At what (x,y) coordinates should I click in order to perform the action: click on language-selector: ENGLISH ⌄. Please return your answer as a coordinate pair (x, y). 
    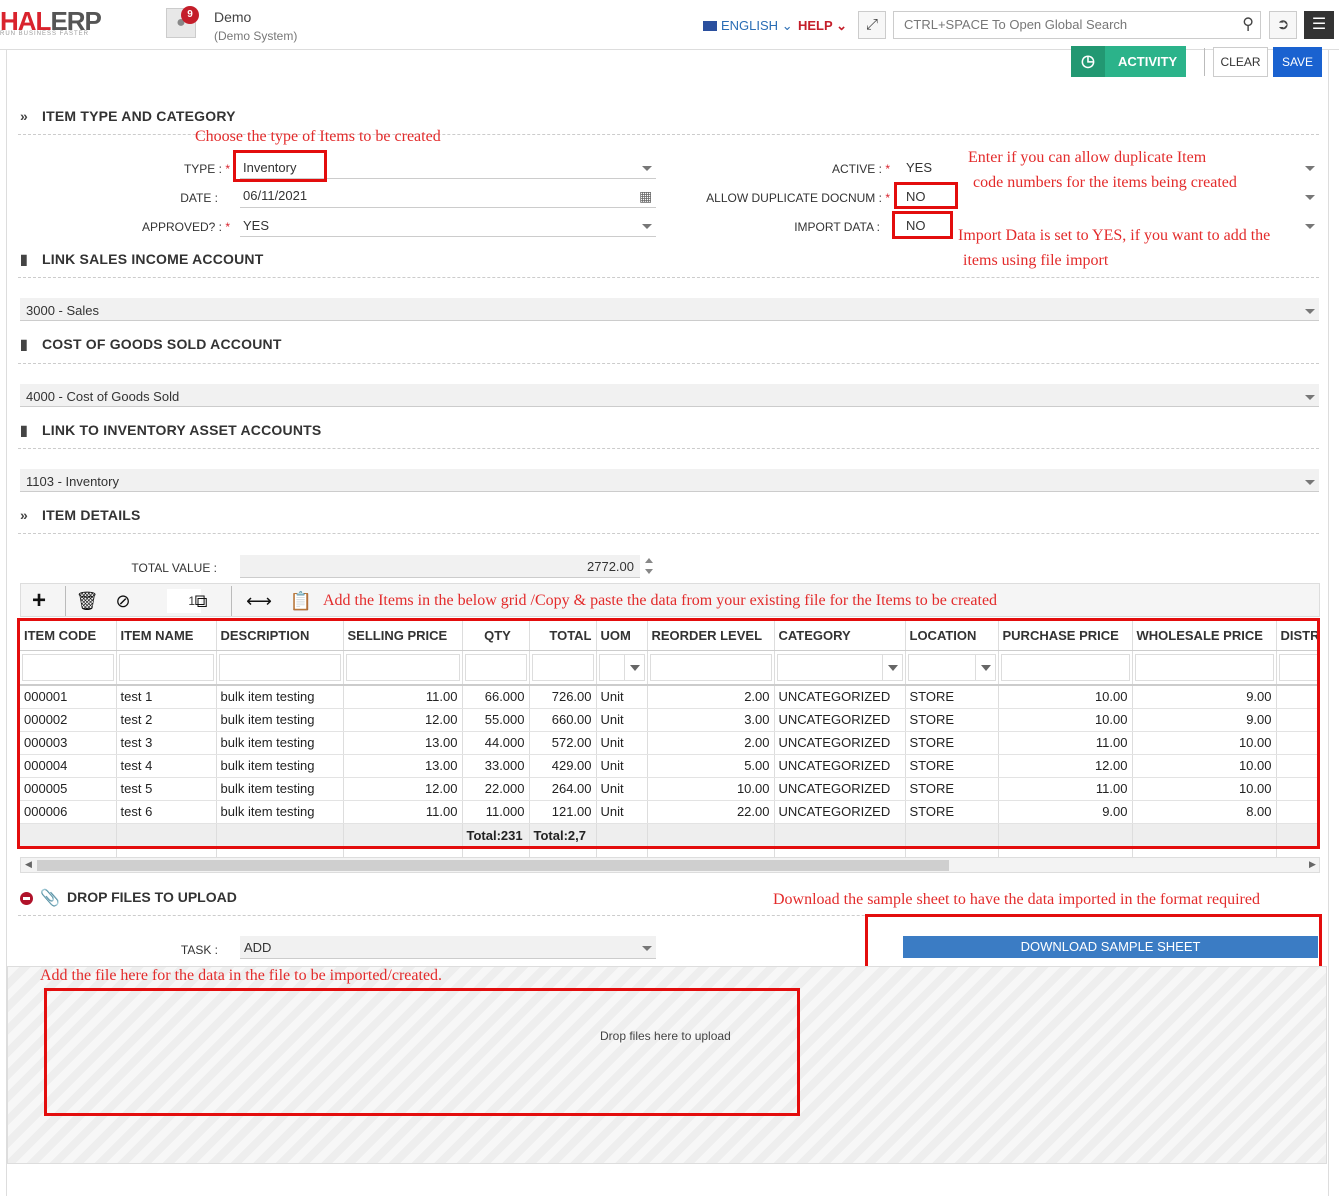
    Looking at the image, I should click on (748, 26).